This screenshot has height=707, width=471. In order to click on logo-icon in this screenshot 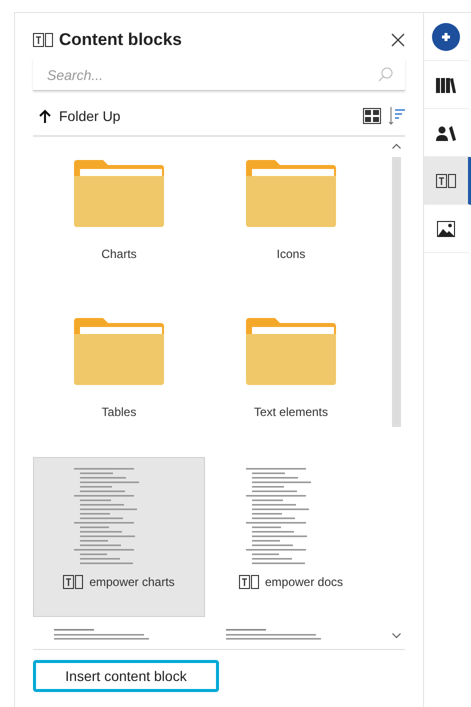, I will do `click(446, 36)`.